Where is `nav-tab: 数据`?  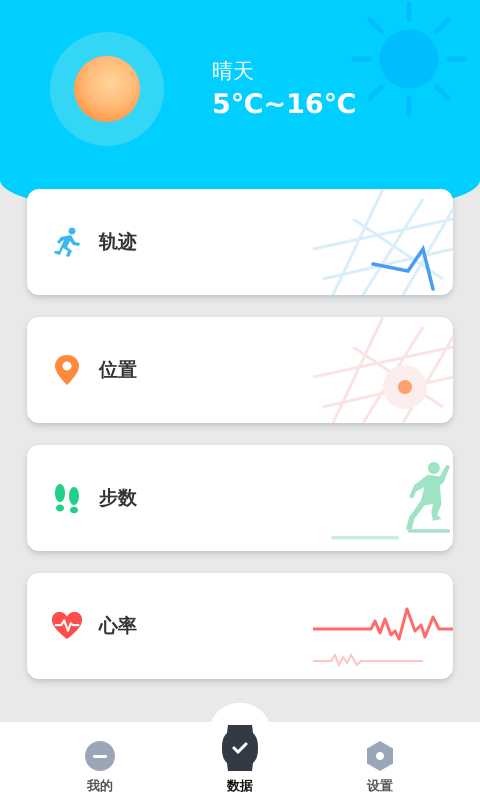 nav-tab: 数据 is located at coordinates (240, 760).